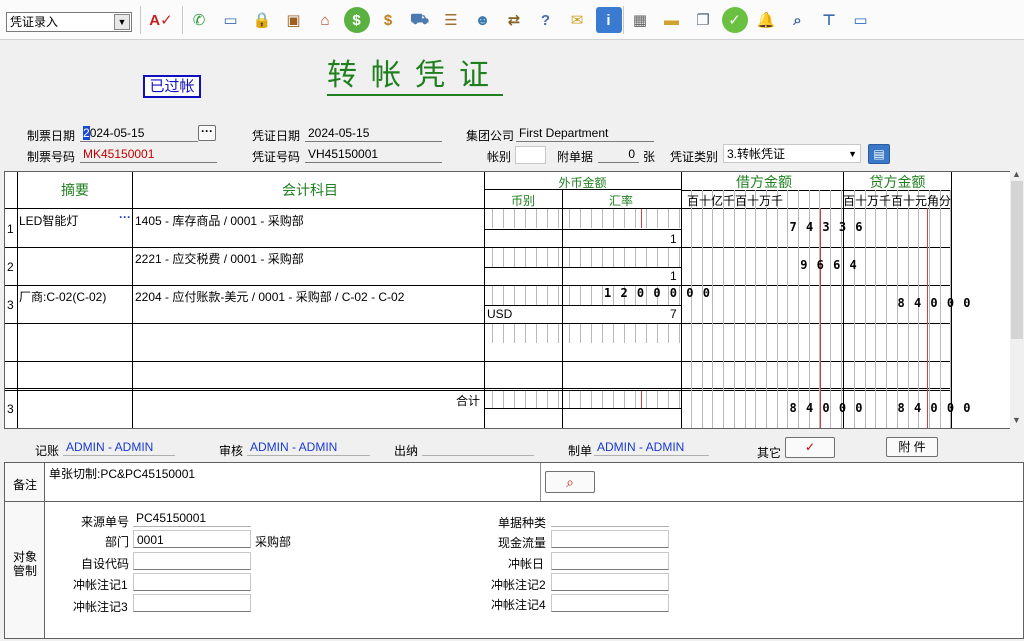 This screenshot has height=641, width=1024. I want to click on made-date-field: 2024-05-15, so click(139, 133).